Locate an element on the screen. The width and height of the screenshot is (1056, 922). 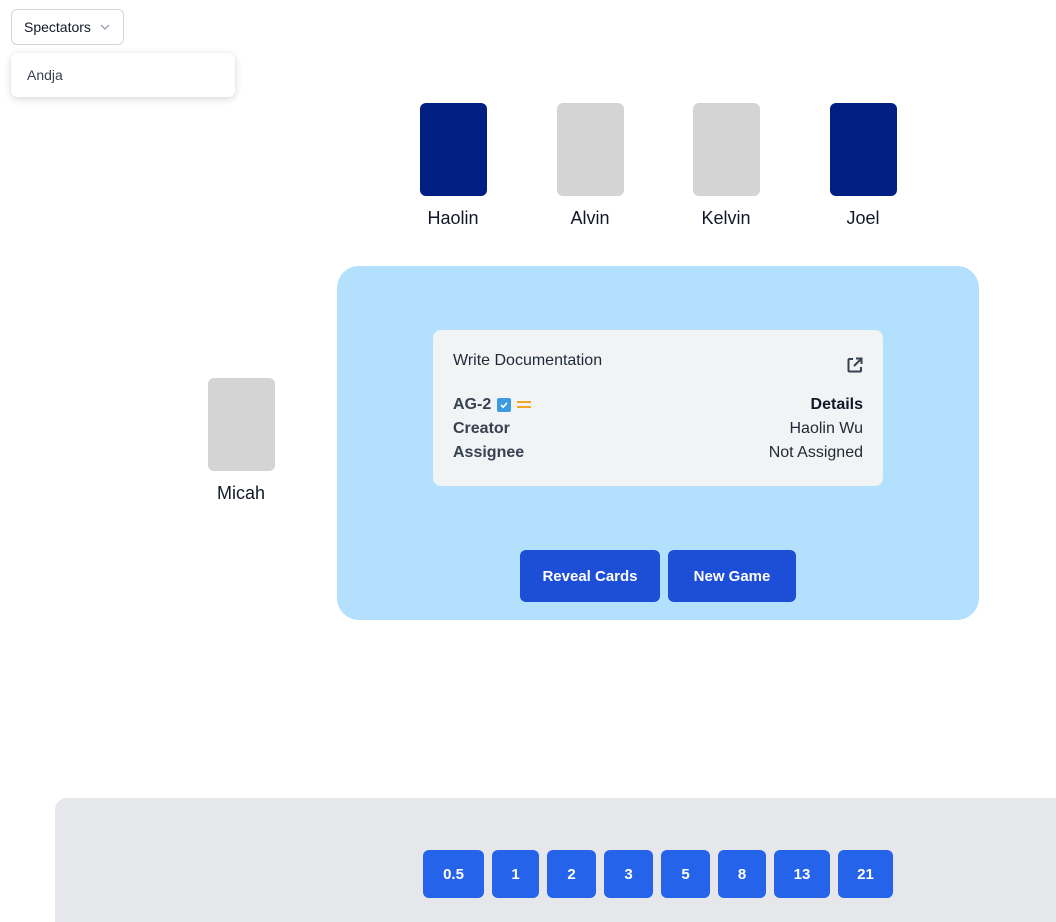
issue-key-row: AG-2 Details is located at coordinates (658, 405).